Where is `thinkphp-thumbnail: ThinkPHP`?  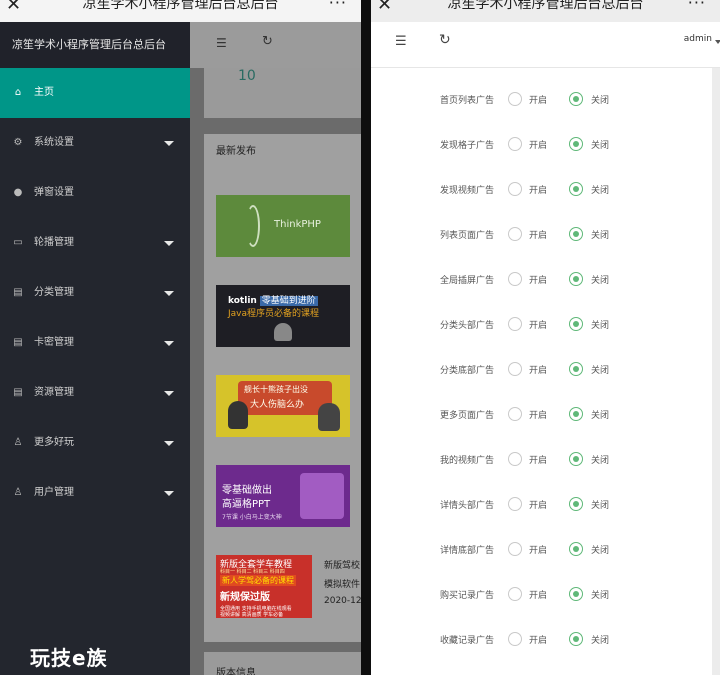 thinkphp-thumbnail: ThinkPHP is located at coordinates (283, 226).